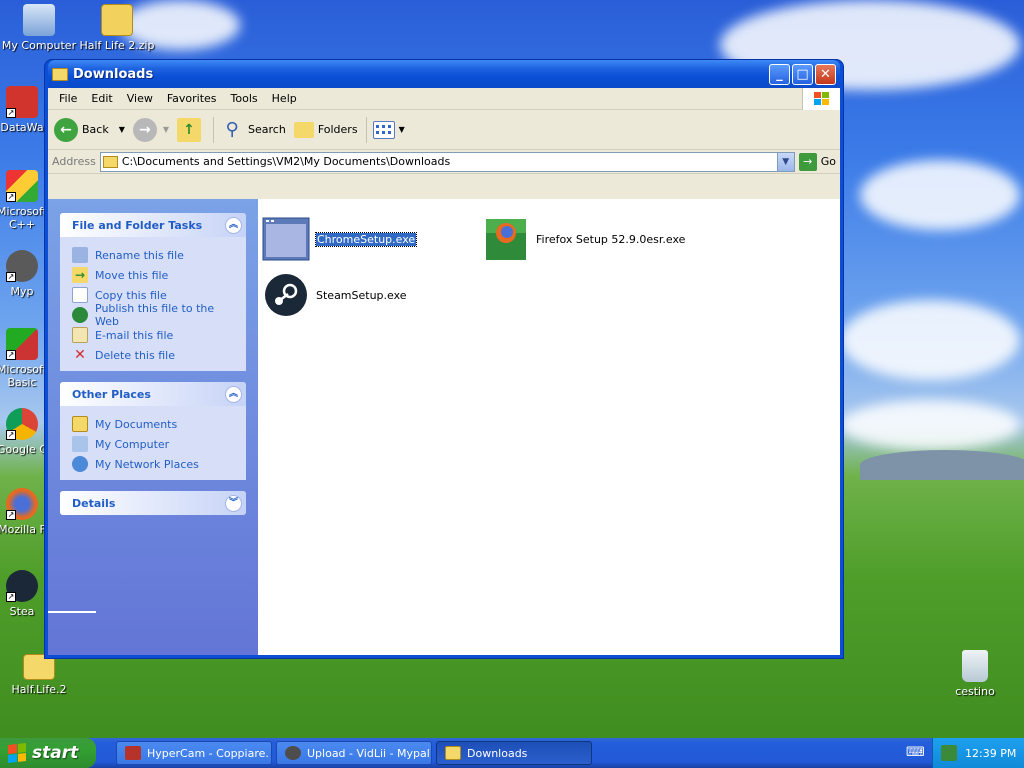 The height and width of the screenshot is (768, 1024). What do you see at coordinates (244, 98) in the screenshot?
I see `menu-tools: Tools` at bounding box center [244, 98].